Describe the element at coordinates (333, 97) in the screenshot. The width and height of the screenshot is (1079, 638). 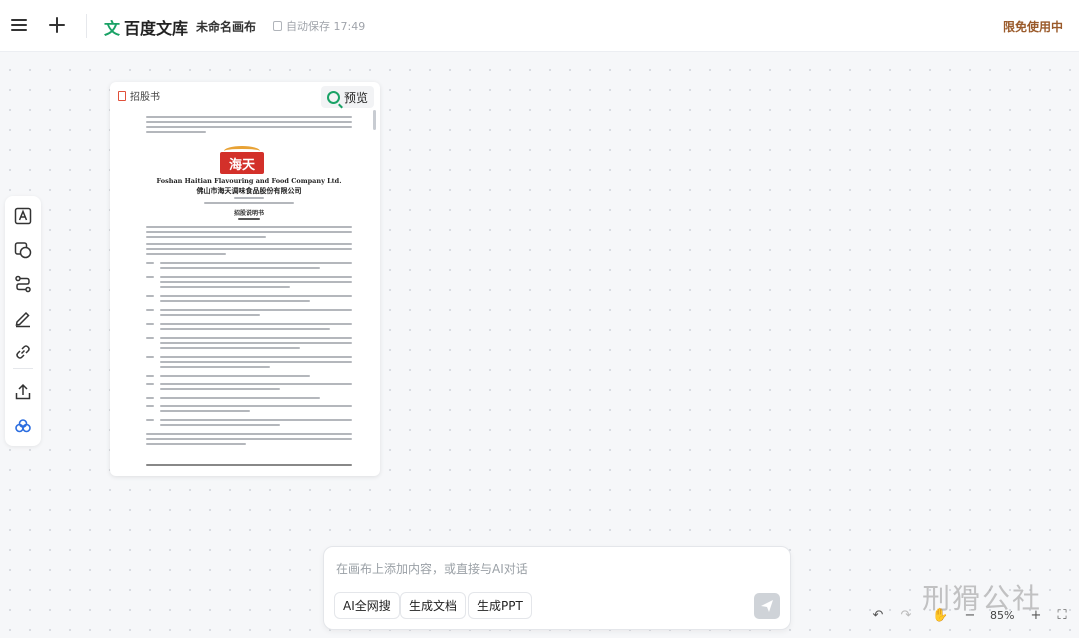
I see `preview-icon` at that location.